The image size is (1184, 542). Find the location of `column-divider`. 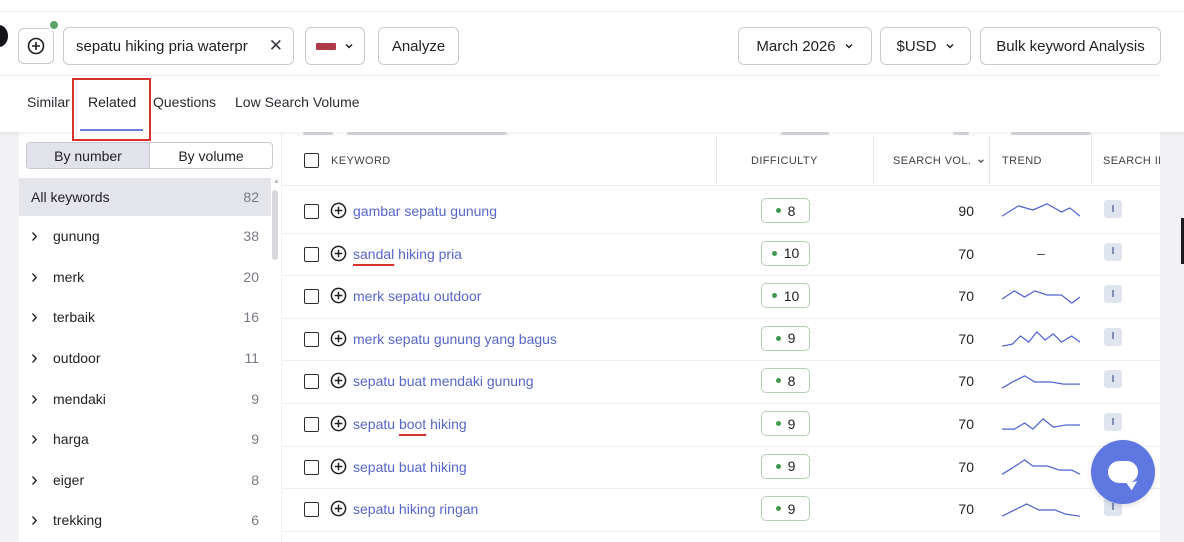

column-divider is located at coordinates (989, 160).